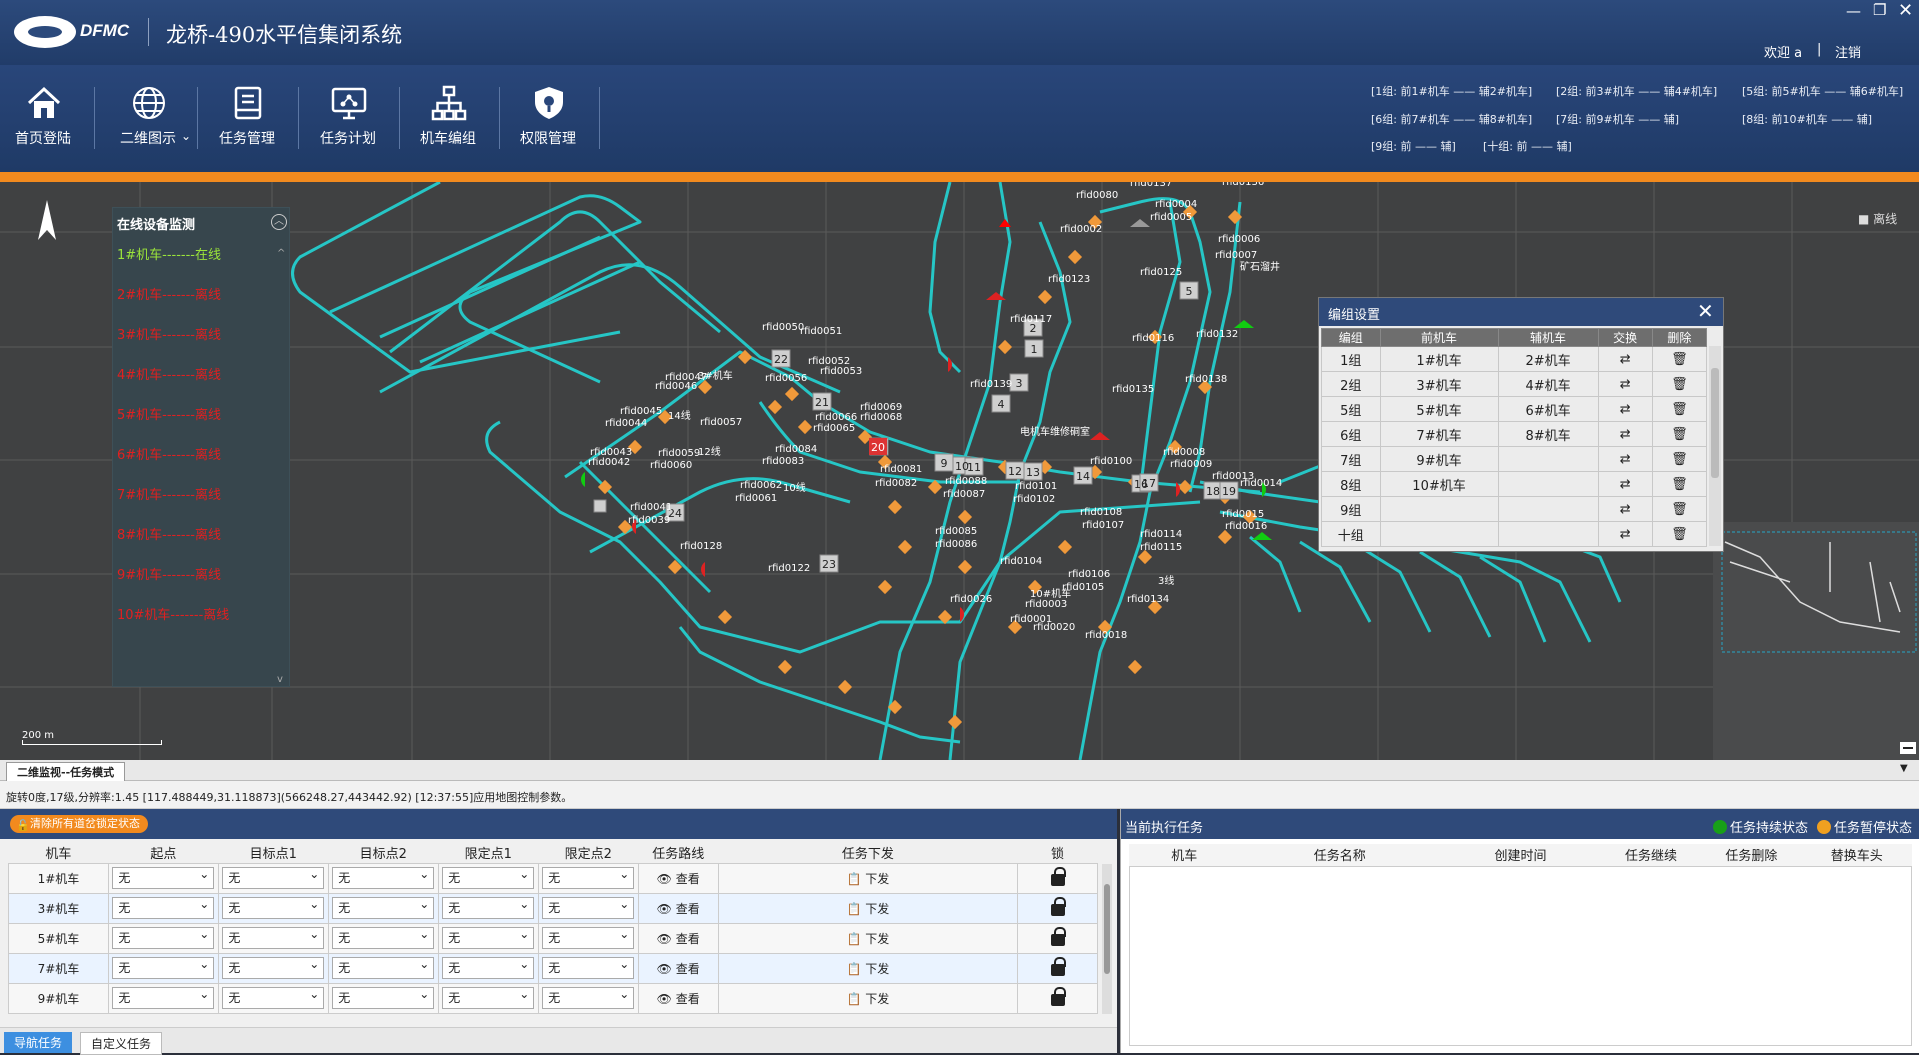 This screenshot has height=1055, width=1919. What do you see at coordinates (1176, 204) in the screenshot?
I see `svg-text: rfid0004` at bounding box center [1176, 204].